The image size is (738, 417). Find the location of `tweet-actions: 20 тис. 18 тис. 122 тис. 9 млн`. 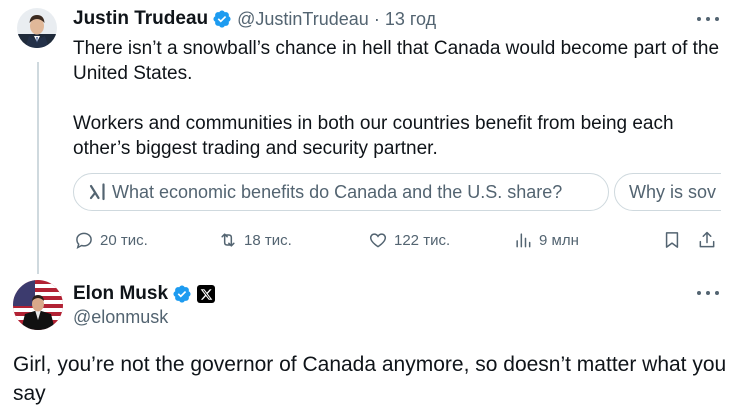

tweet-actions: 20 тис. 18 тис. 122 тис. 9 млн is located at coordinates (369, 240).